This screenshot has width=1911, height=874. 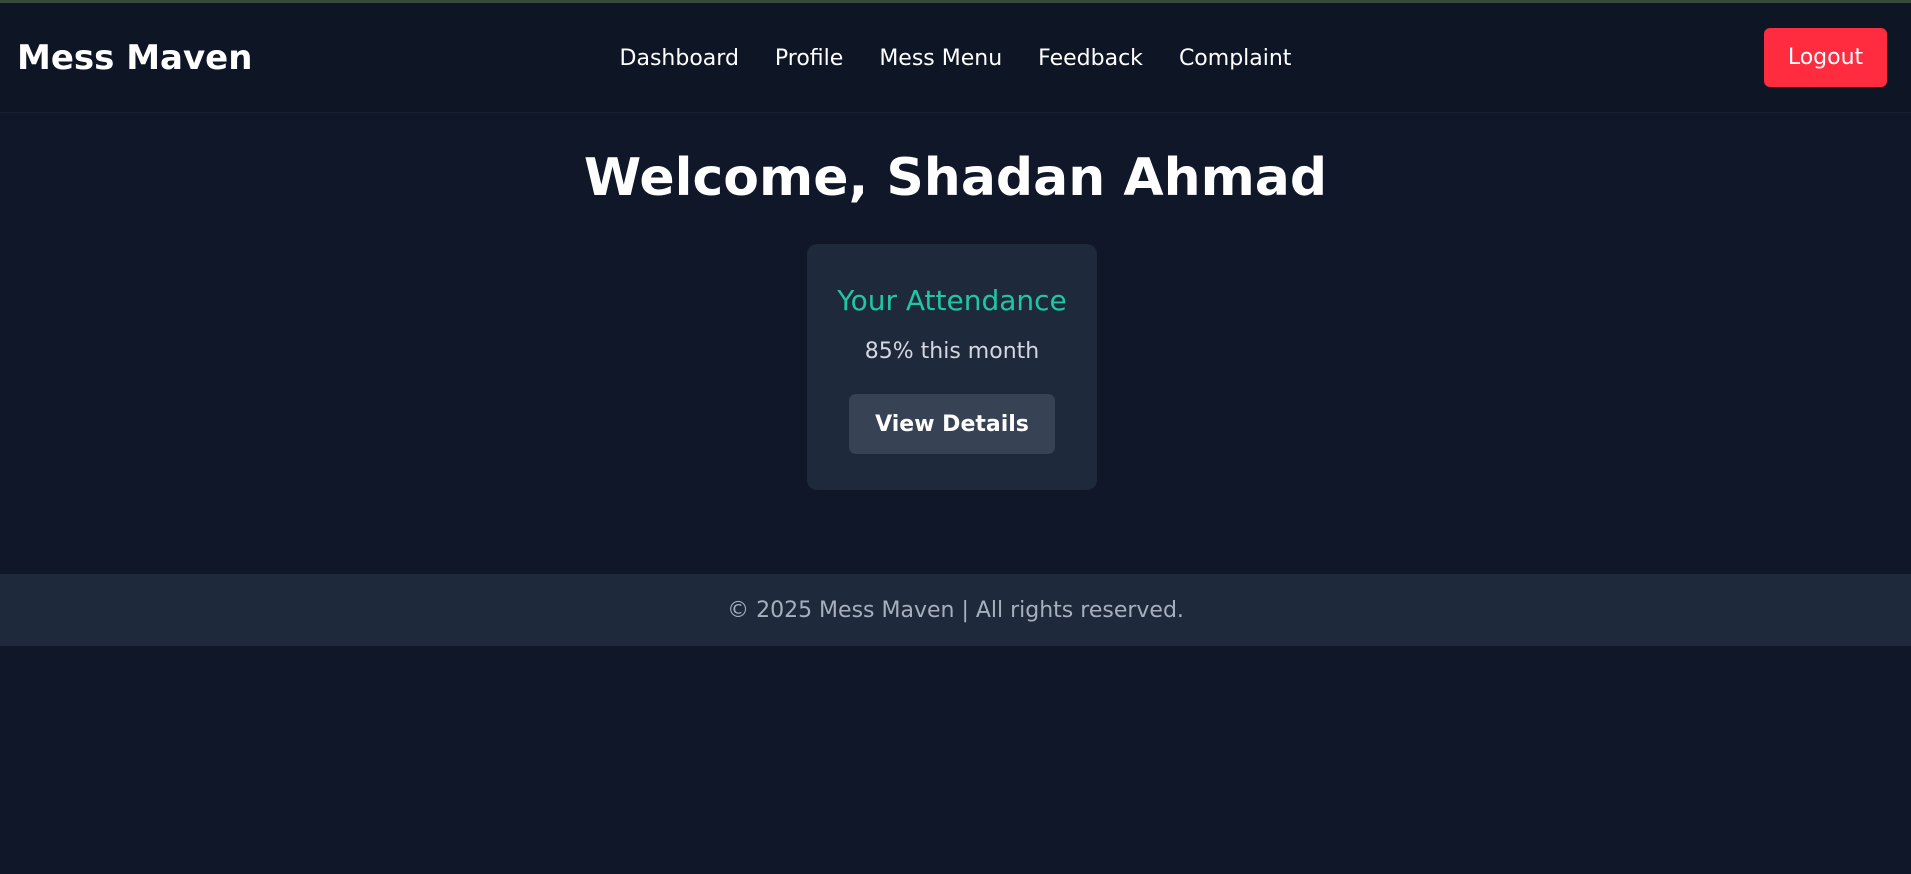 What do you see at coordinates (940, 58) in the screenshot?
I see `nav-link-mess-menu: Mess Menu` at bounding box center [940, 58].